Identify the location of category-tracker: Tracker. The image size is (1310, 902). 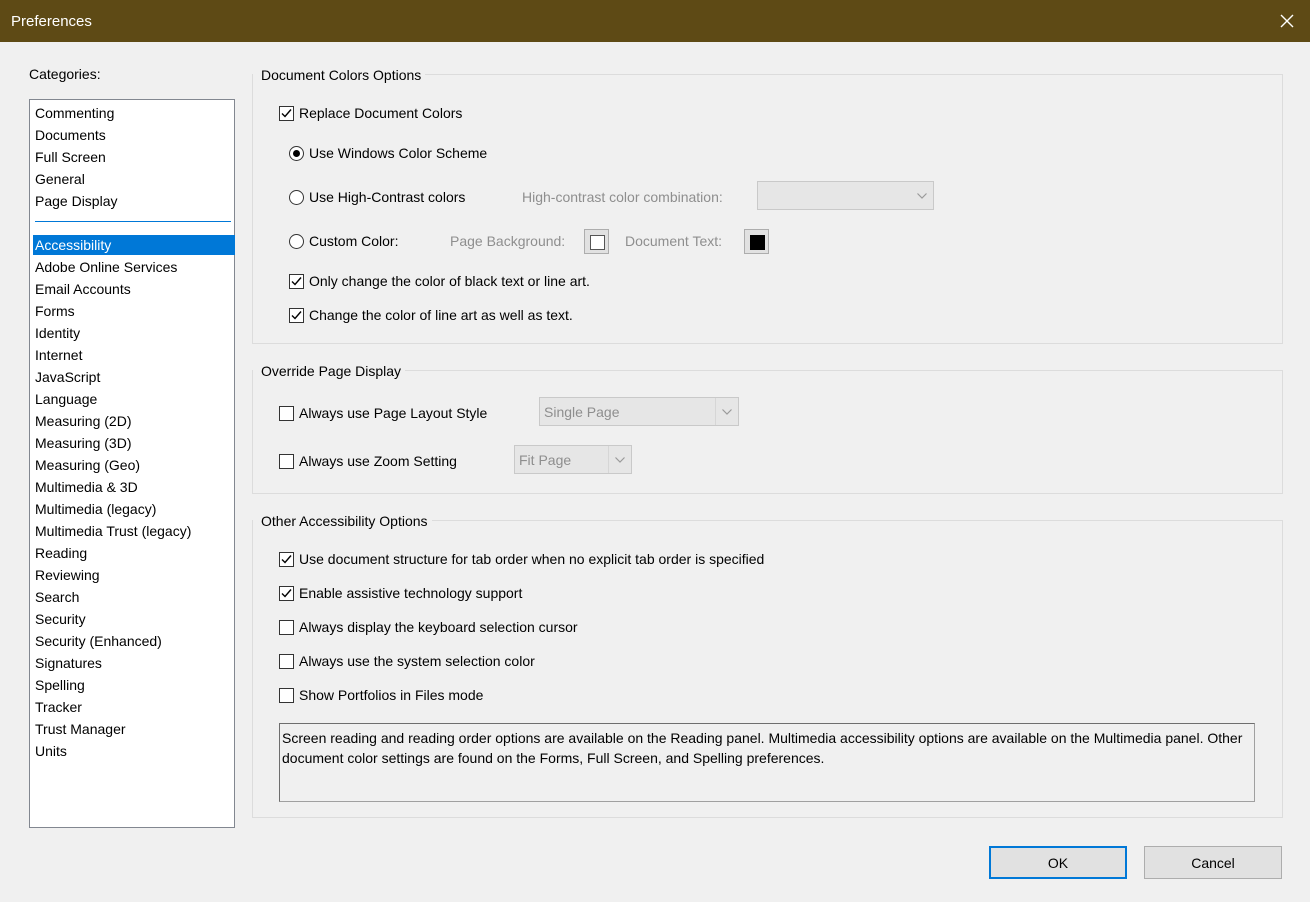
(134, 707).